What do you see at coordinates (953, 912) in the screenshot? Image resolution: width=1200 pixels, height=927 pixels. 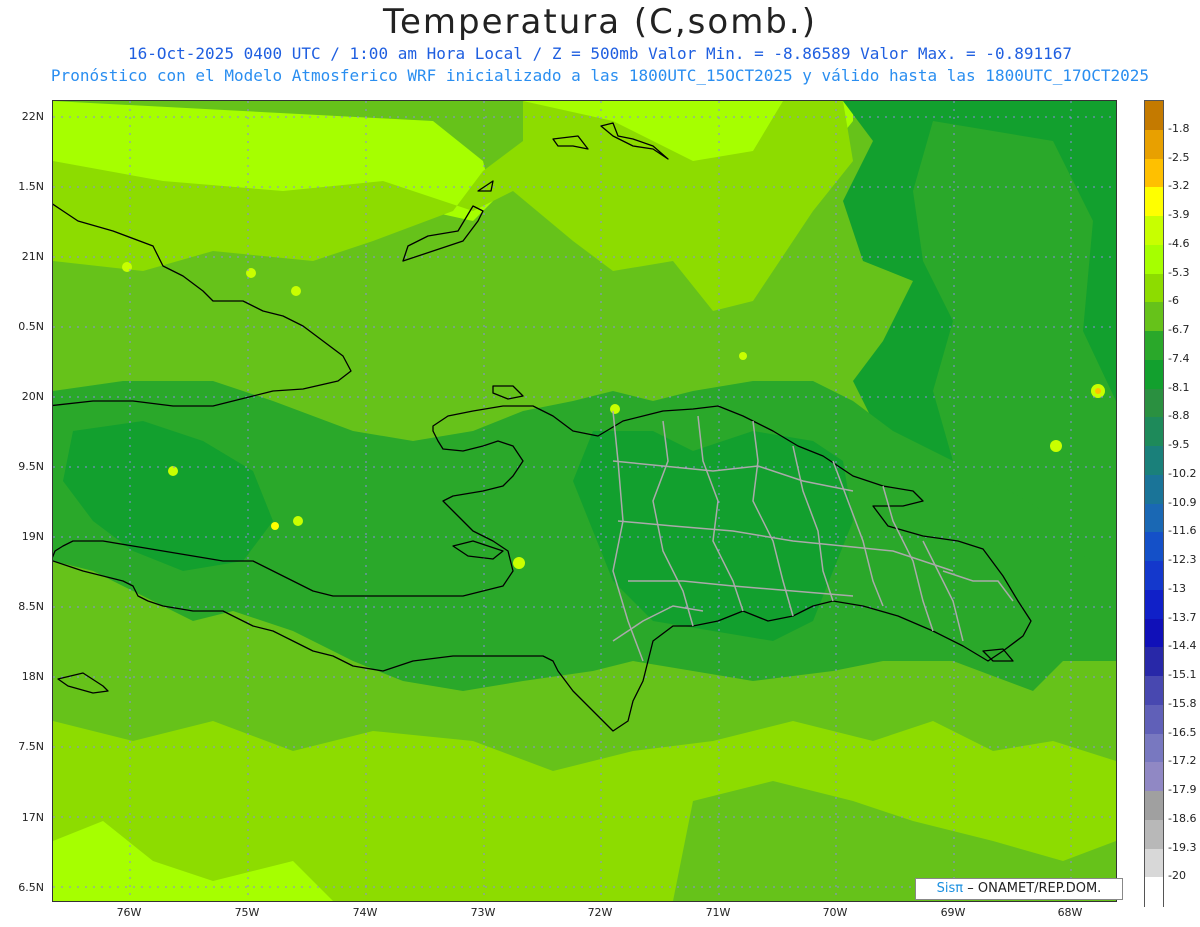 I see `lon-label: 69W` at bounding box center [953, 912].